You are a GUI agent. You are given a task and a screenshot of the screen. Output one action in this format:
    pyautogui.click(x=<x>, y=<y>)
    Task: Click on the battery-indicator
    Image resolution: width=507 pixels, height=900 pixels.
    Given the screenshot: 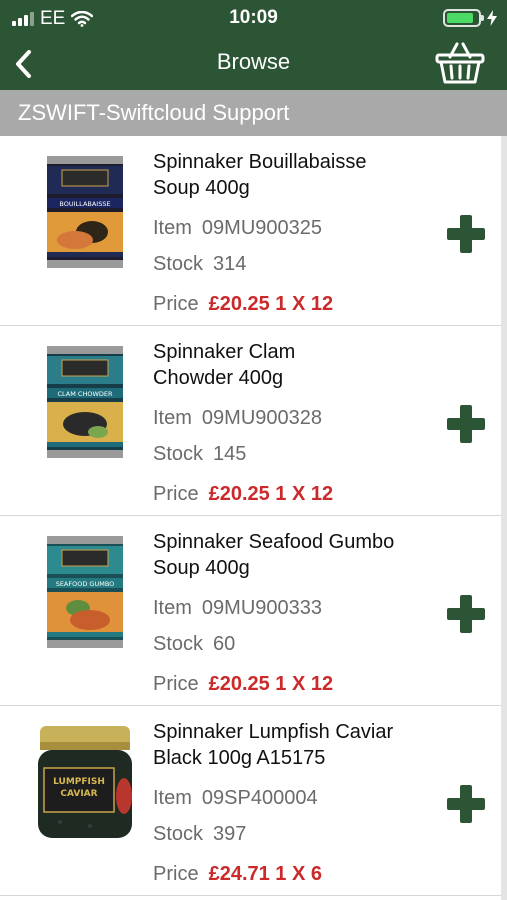 What is the action you would take?
    pyautogui.click(x=470, y=18)
    